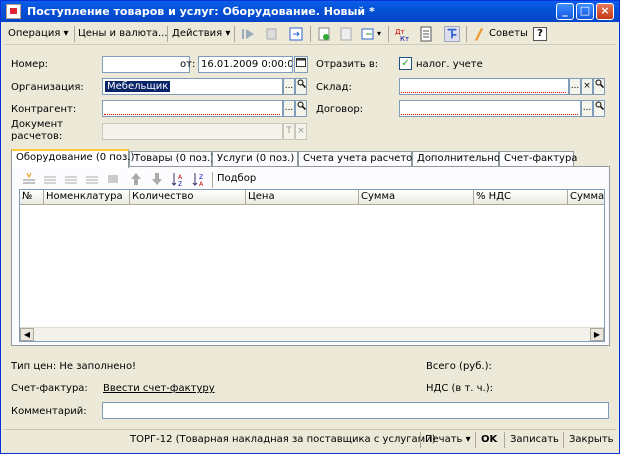 The height and width of the screenshot is (454, 620). I want to click on print-menu: Печать ▾, so click(448, 440).